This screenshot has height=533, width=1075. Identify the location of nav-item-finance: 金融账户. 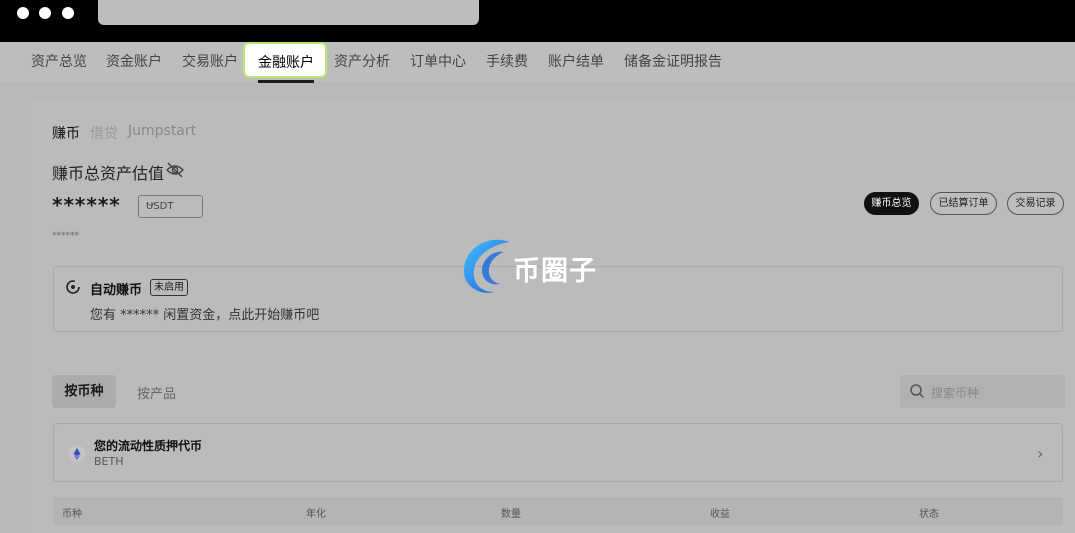
(285, 60).